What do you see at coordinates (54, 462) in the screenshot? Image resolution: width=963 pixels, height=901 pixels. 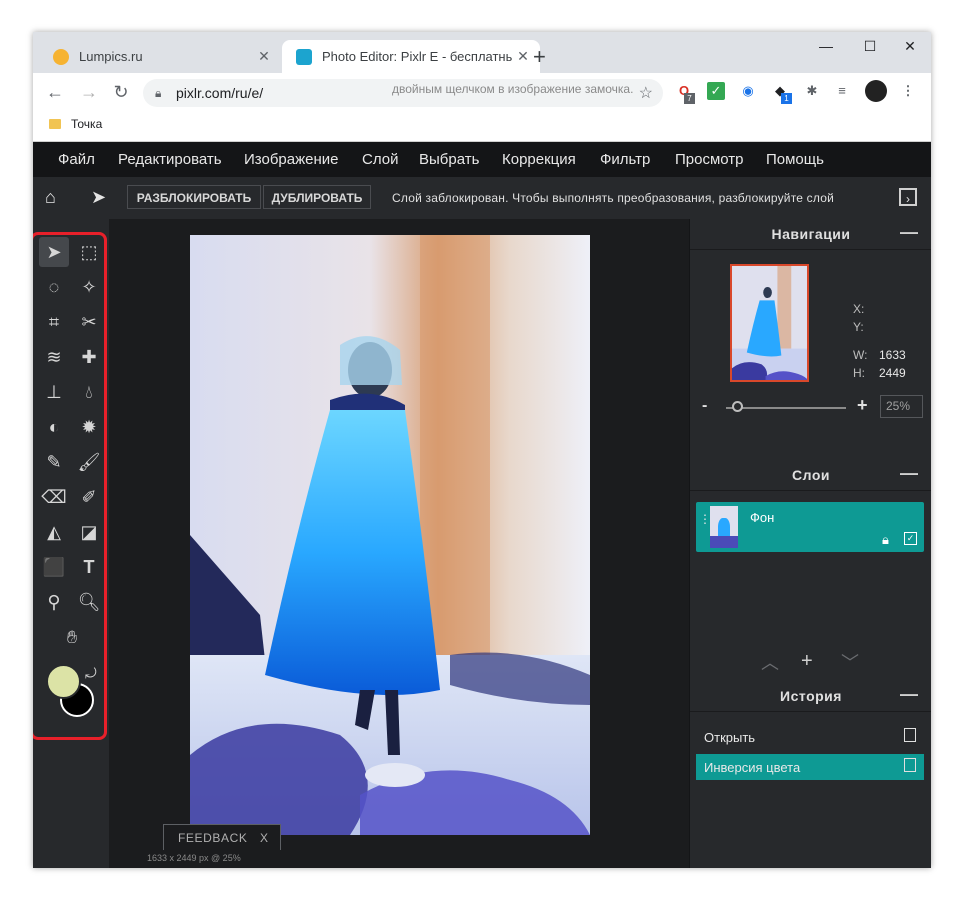 I see `pencil-tool: ✎` at bounding box center [54, 462].